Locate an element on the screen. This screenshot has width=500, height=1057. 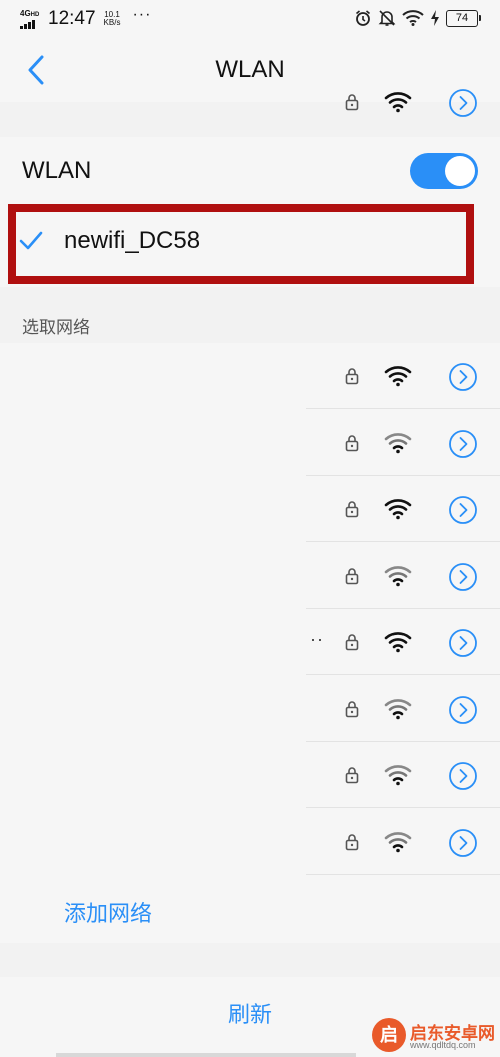
battery-level: 74 is located at coordinates (462, 17).